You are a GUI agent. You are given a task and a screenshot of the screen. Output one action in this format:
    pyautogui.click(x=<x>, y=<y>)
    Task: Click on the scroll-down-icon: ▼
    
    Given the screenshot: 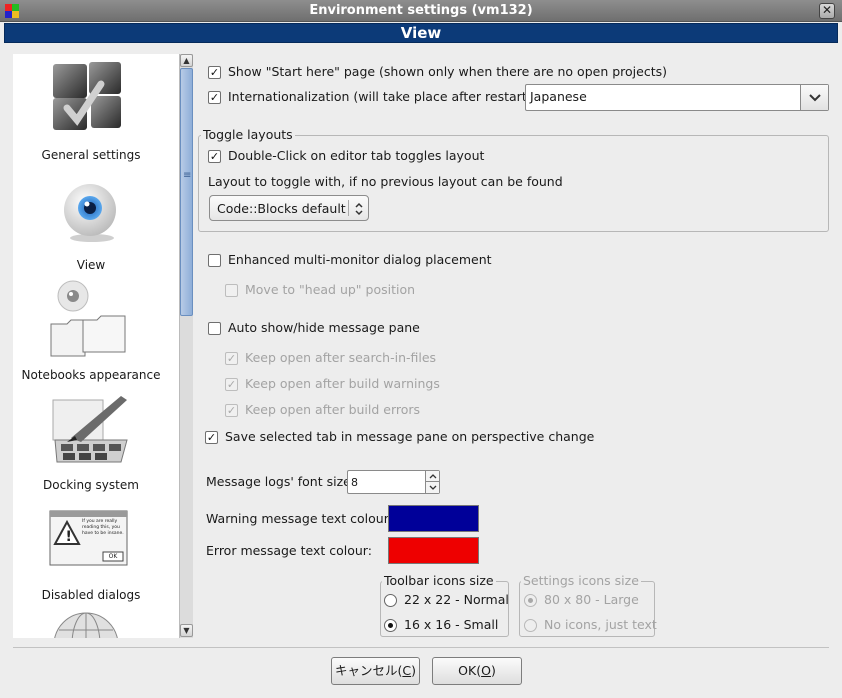 What is the action you would take?
    pyautogui.click(x=186, y=630)
    